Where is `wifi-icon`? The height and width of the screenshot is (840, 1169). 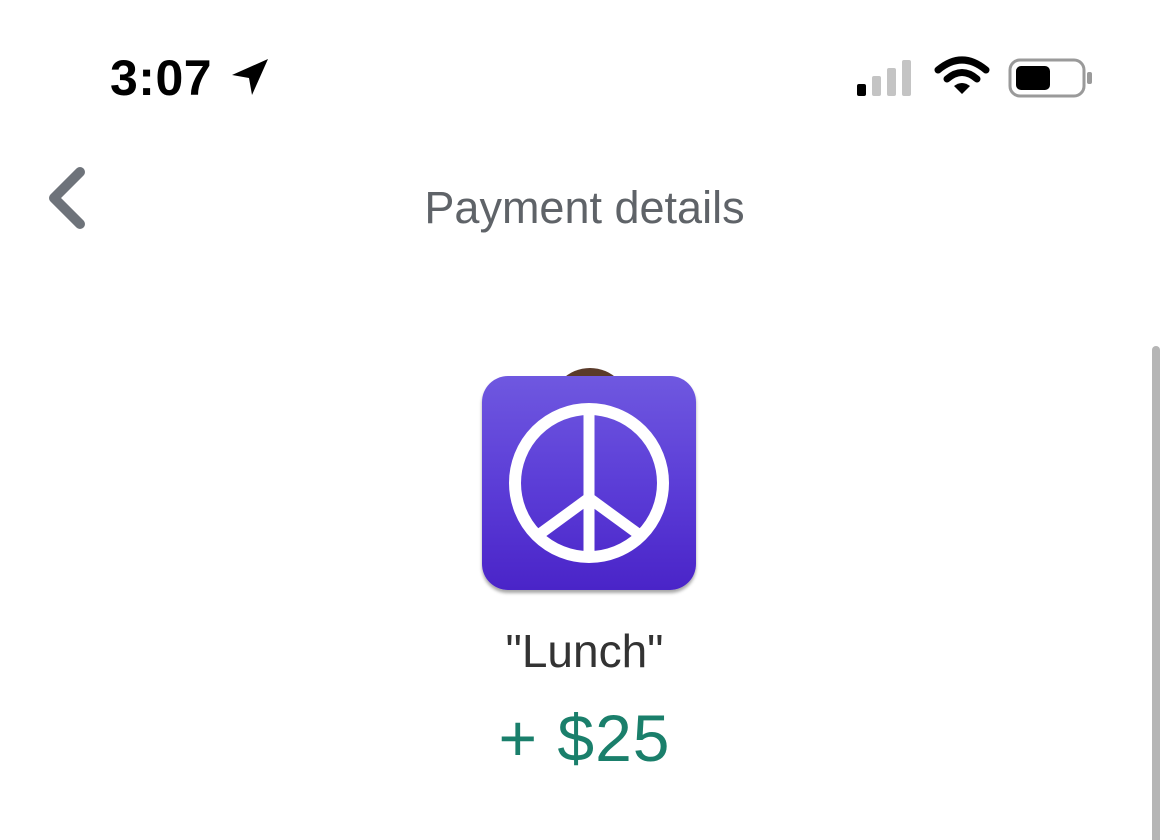
wifi-icon is located at coordinates (962, 75).